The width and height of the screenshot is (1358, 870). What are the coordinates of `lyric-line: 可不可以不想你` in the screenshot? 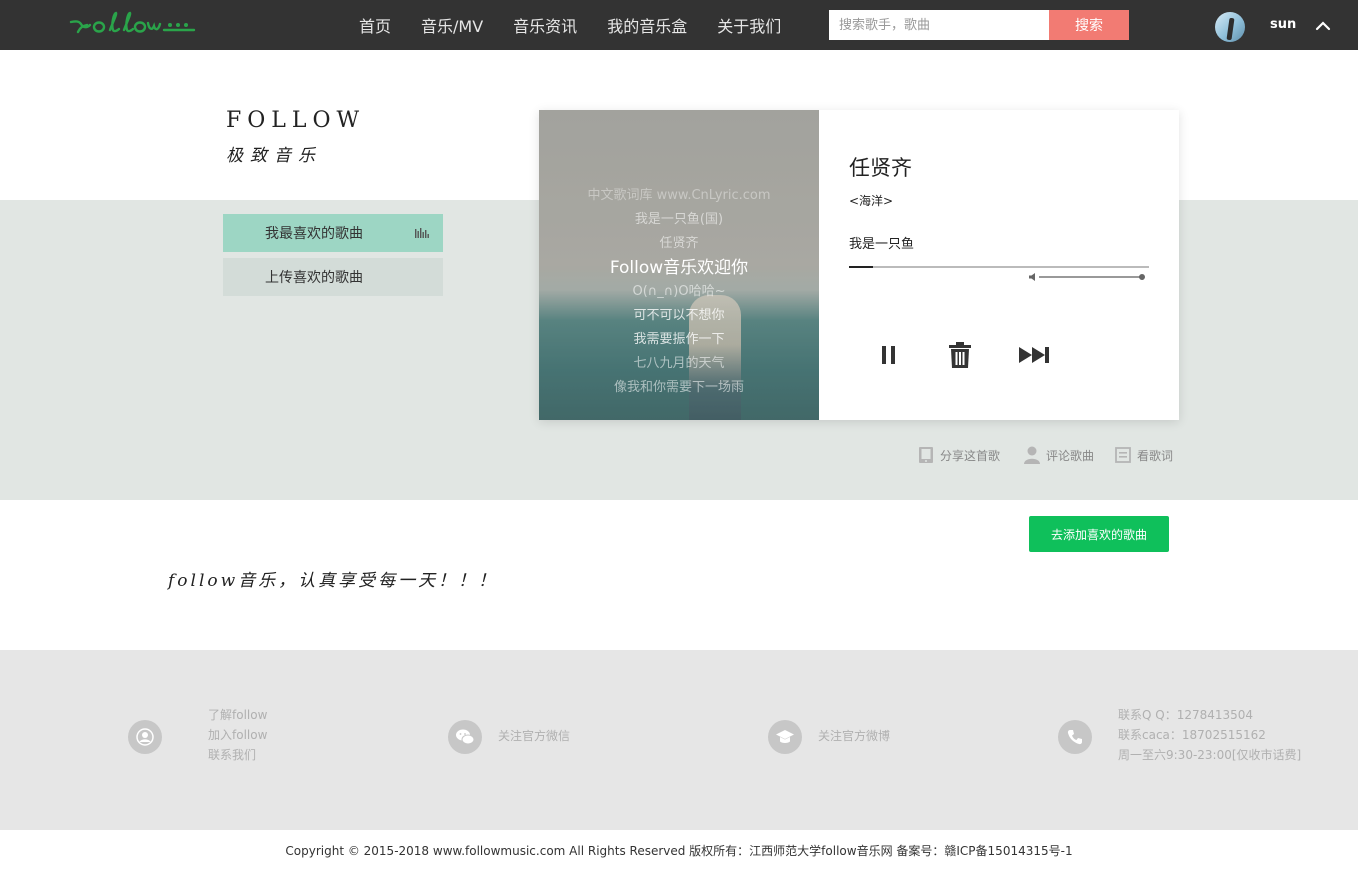 It's located at (679, 315).